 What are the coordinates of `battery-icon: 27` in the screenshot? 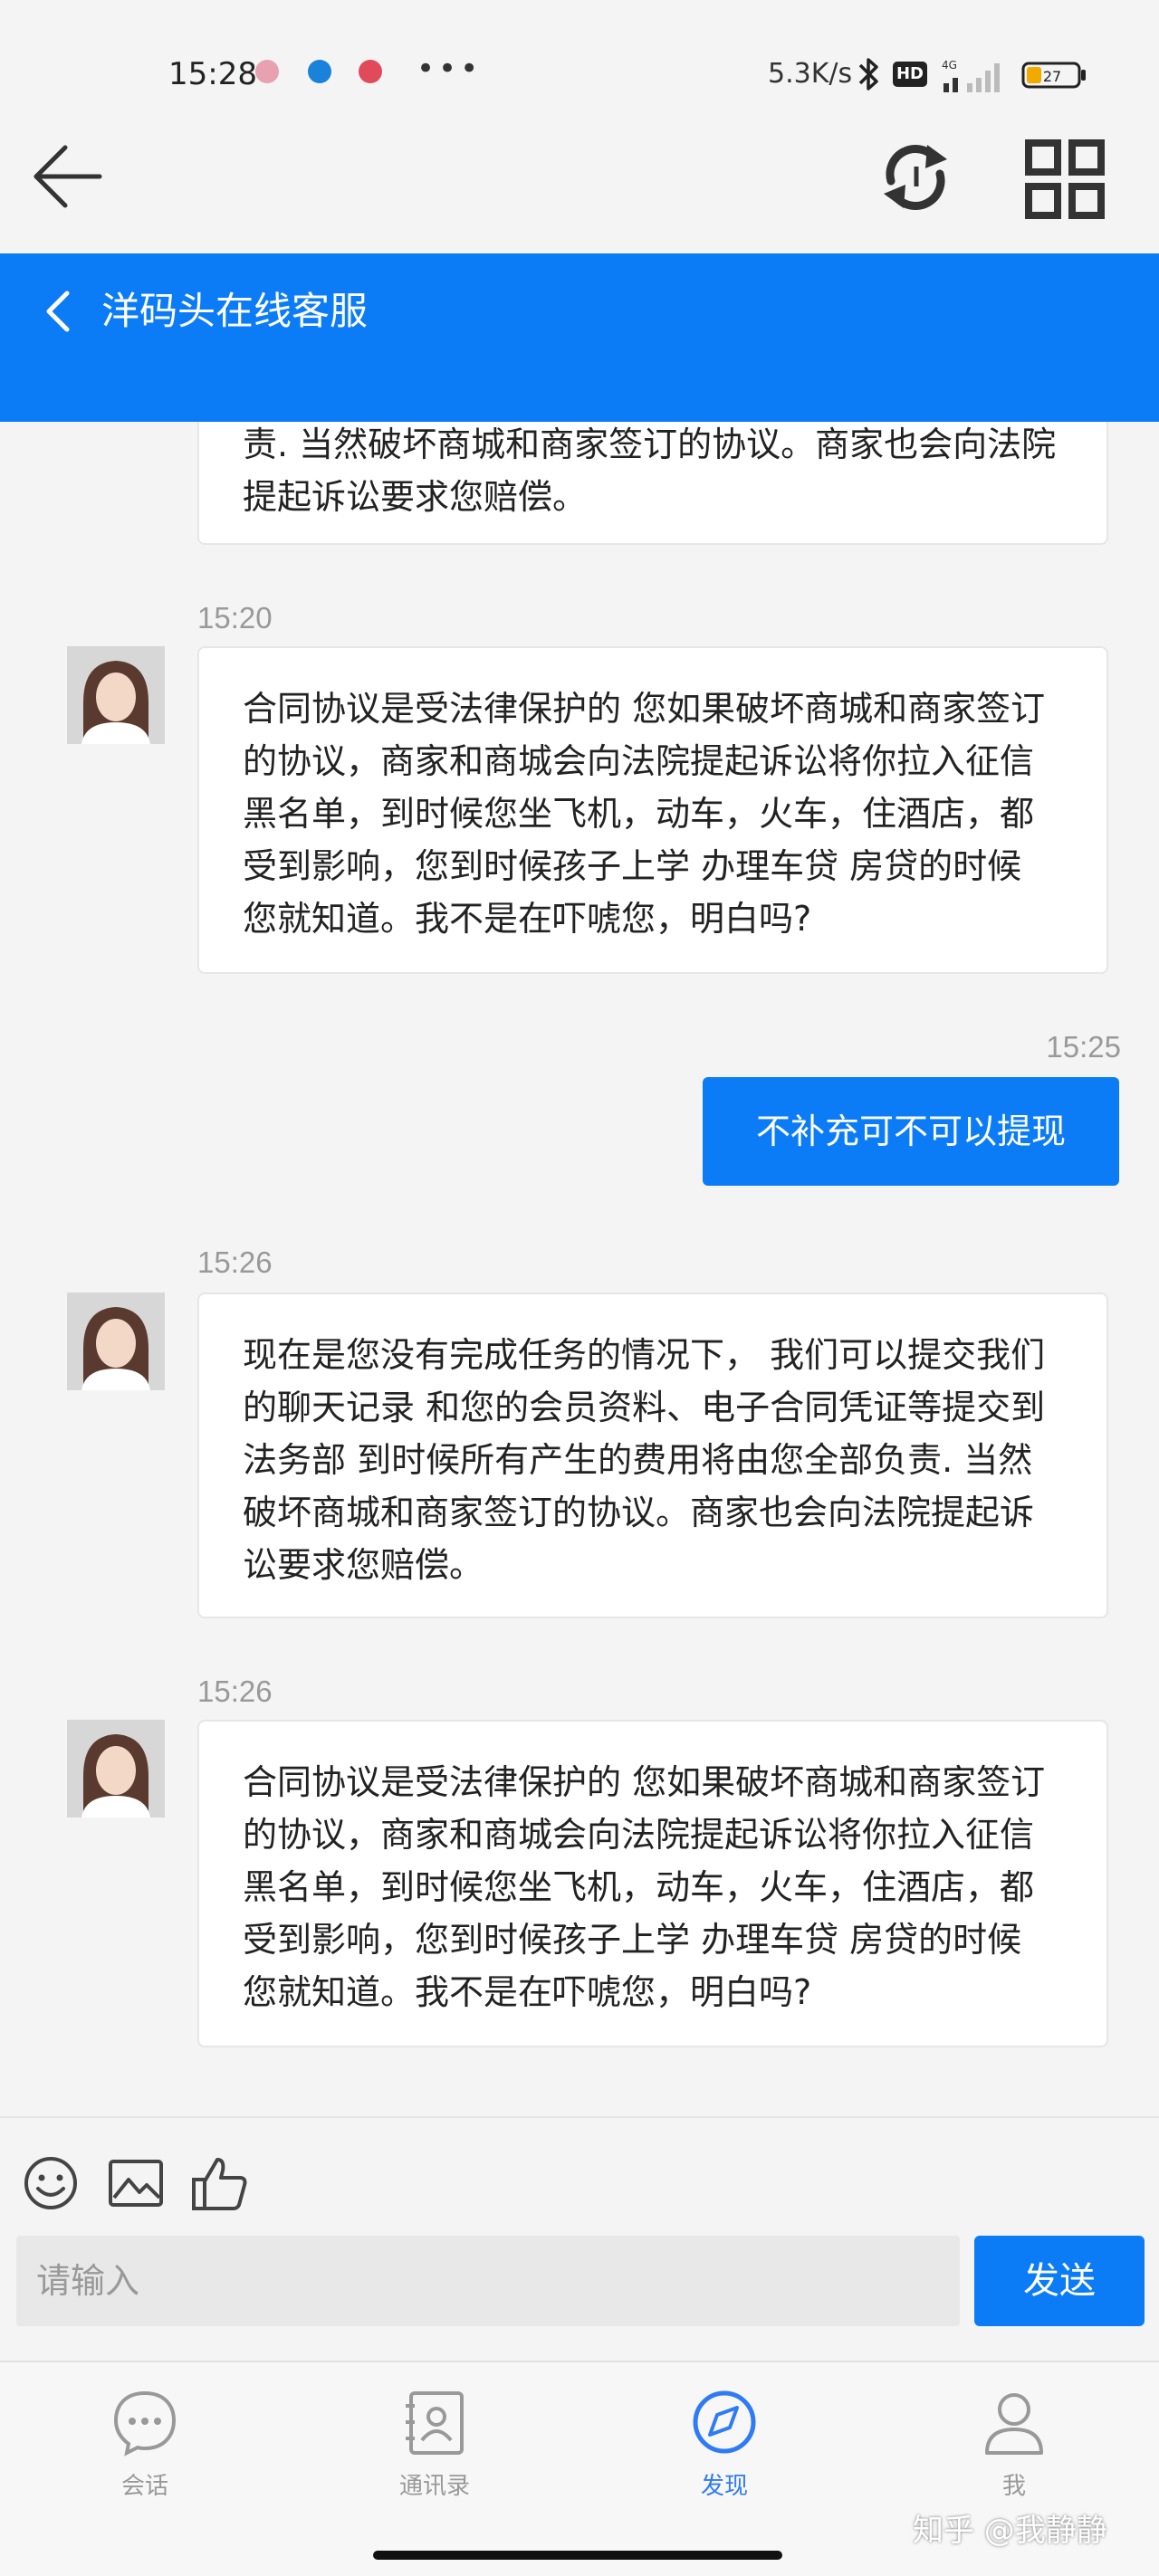 It's located at (1053, 75).